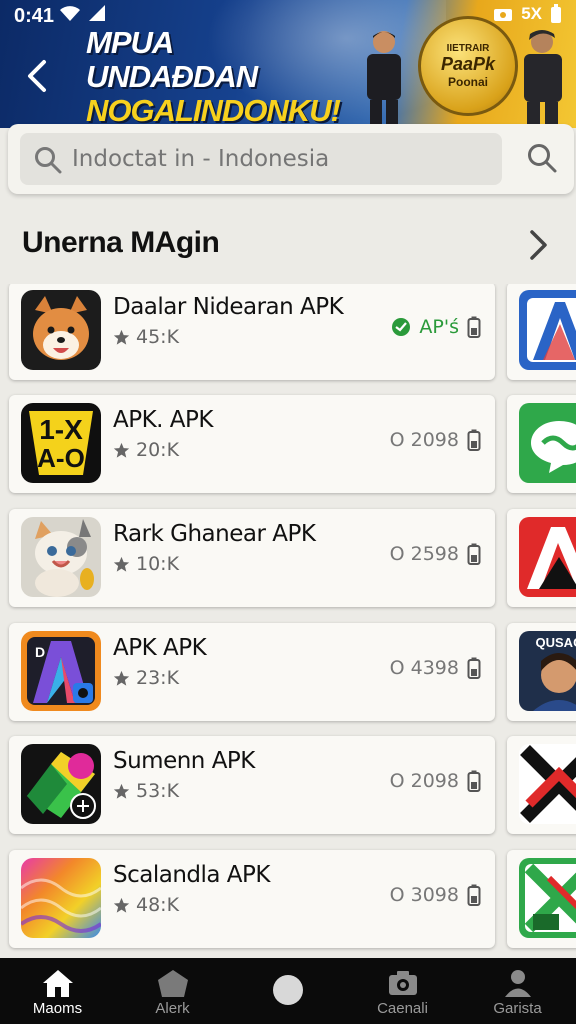  I want to click on svg-text: A-O, so click(61, 458).